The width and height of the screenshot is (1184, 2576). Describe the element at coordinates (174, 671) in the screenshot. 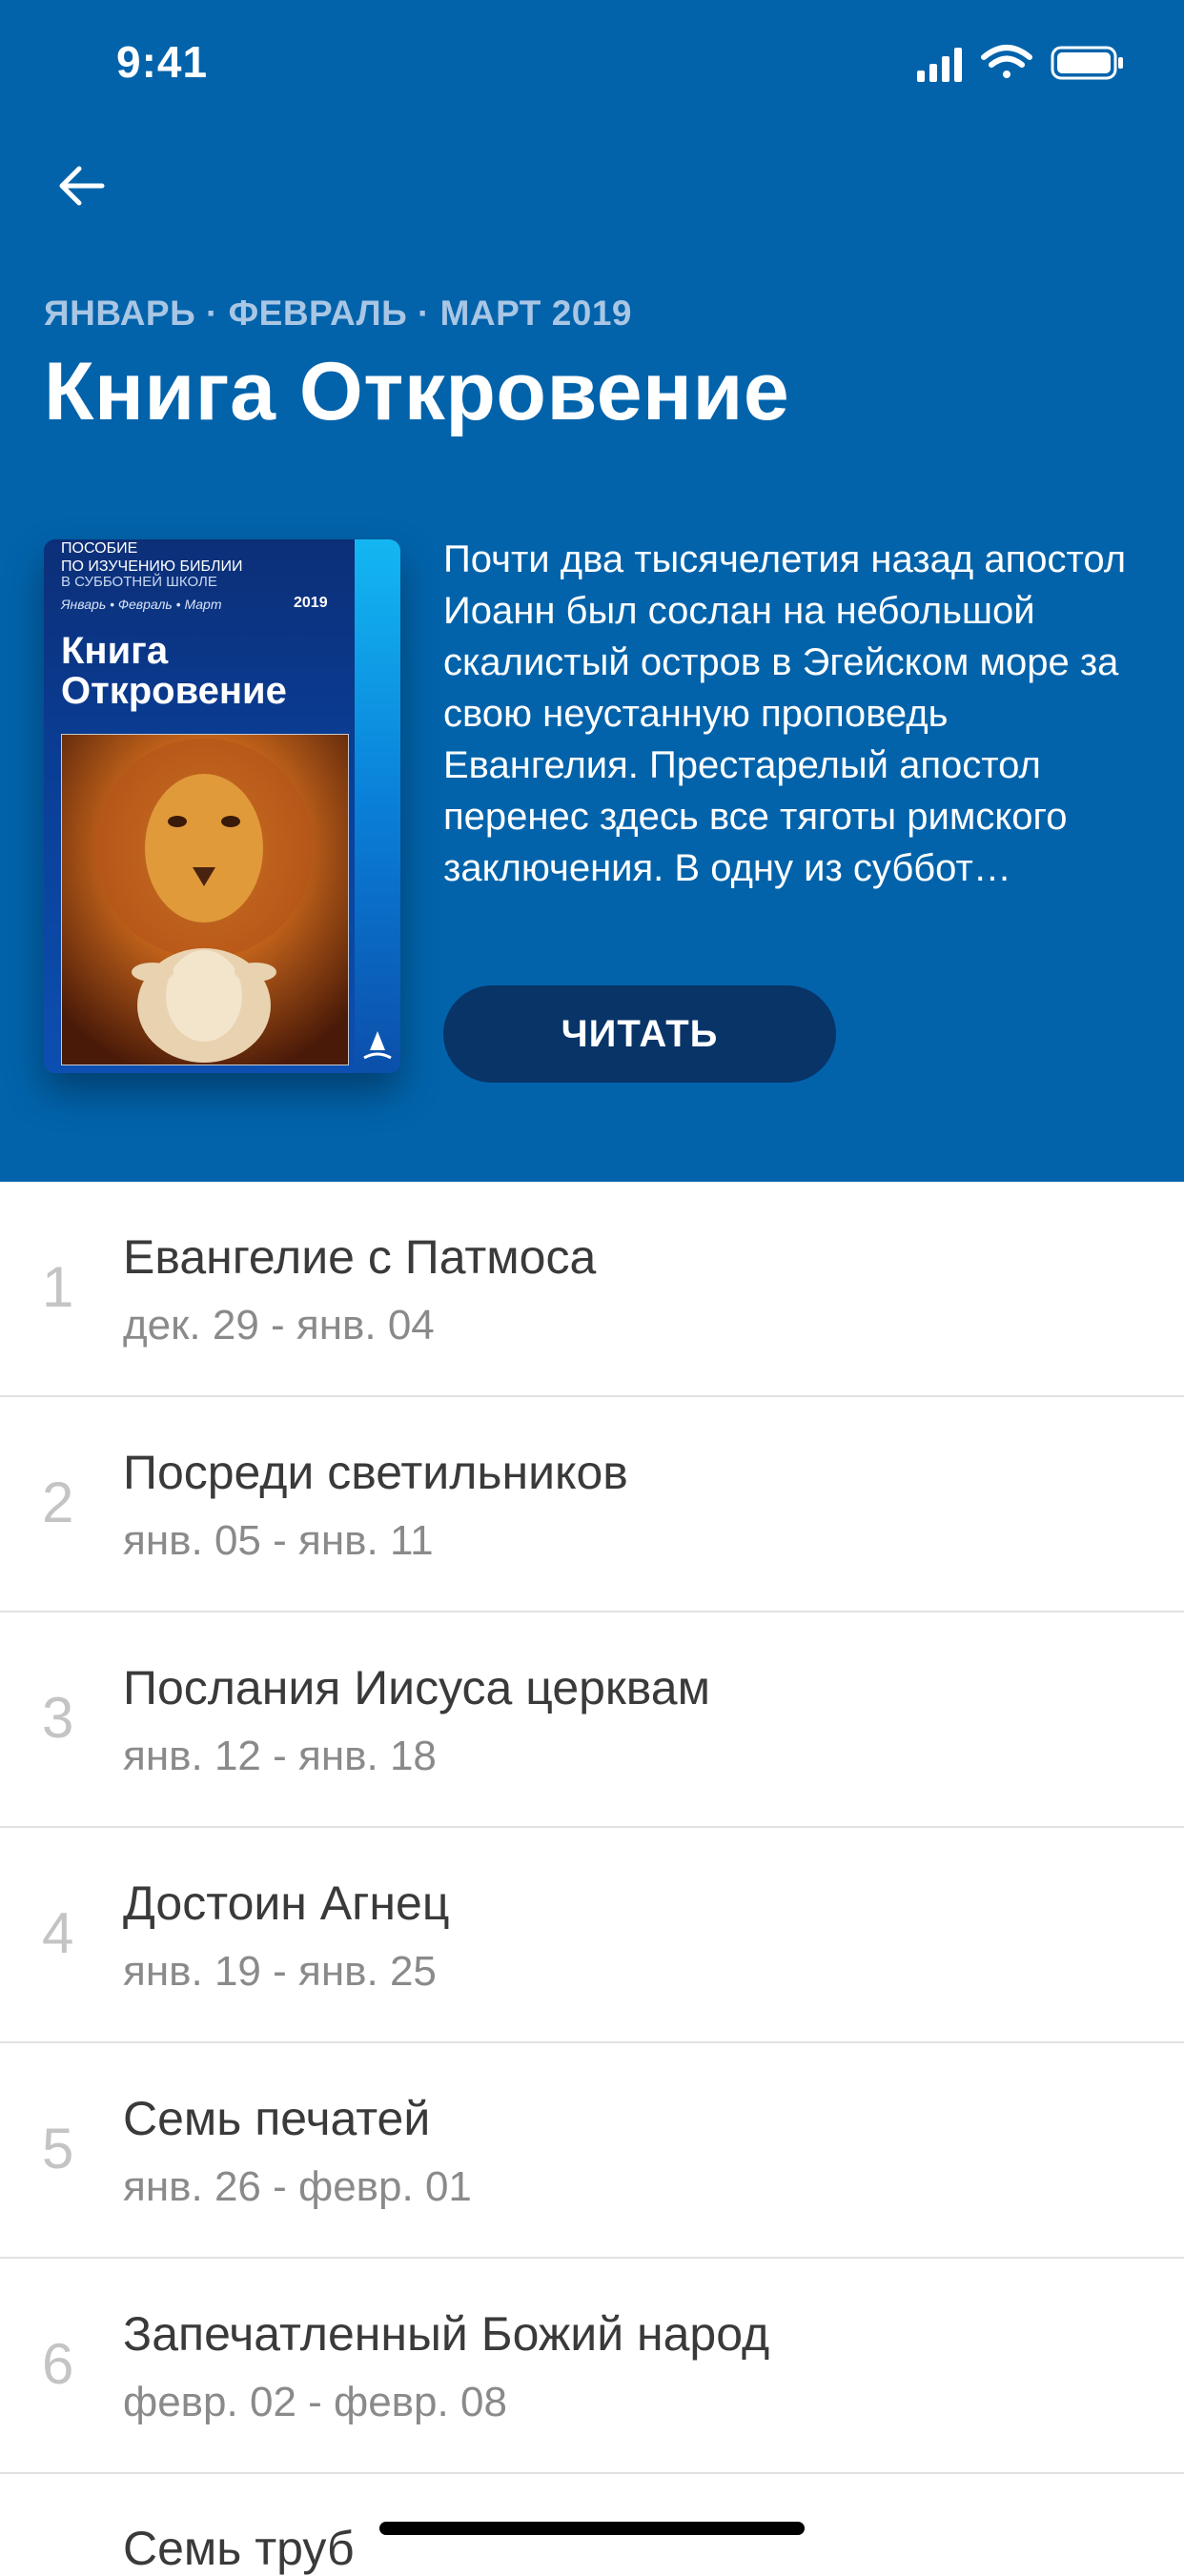

I see `cover-title: Книга Откровение` at that location.